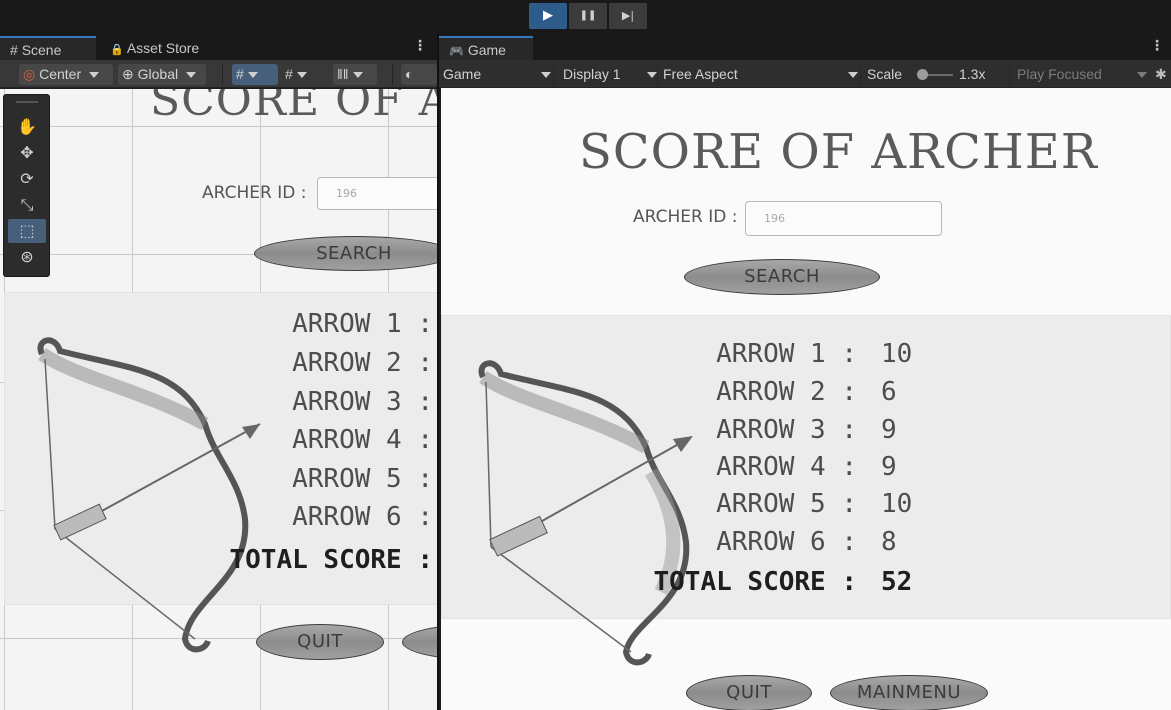 The height and width of the screenshot is (710, 1171). Describe the element at coordinates (889, 467) in the screenshot. I see `arrow-4-value: 9` at that location.